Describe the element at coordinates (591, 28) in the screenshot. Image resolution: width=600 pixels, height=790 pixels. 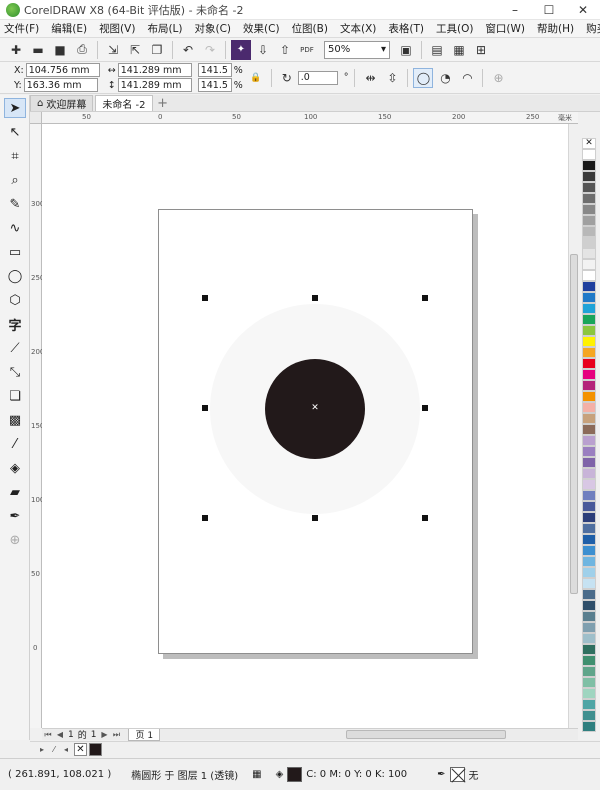
I see `menu-buy: 购买` at that location.